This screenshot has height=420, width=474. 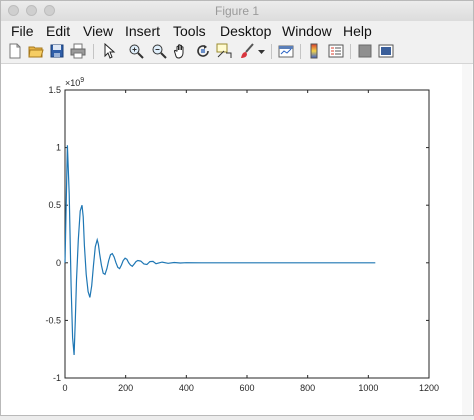 What do you see at coordinates (246, 388) in the screenshot?
I see `x-tick-label: 600` at bounding box center [246, 388].